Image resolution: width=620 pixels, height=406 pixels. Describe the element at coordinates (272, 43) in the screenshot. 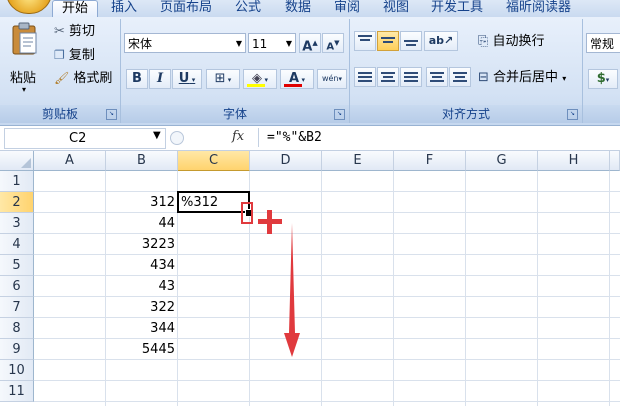

I see `font-size-input: 11 ▼` at that location.